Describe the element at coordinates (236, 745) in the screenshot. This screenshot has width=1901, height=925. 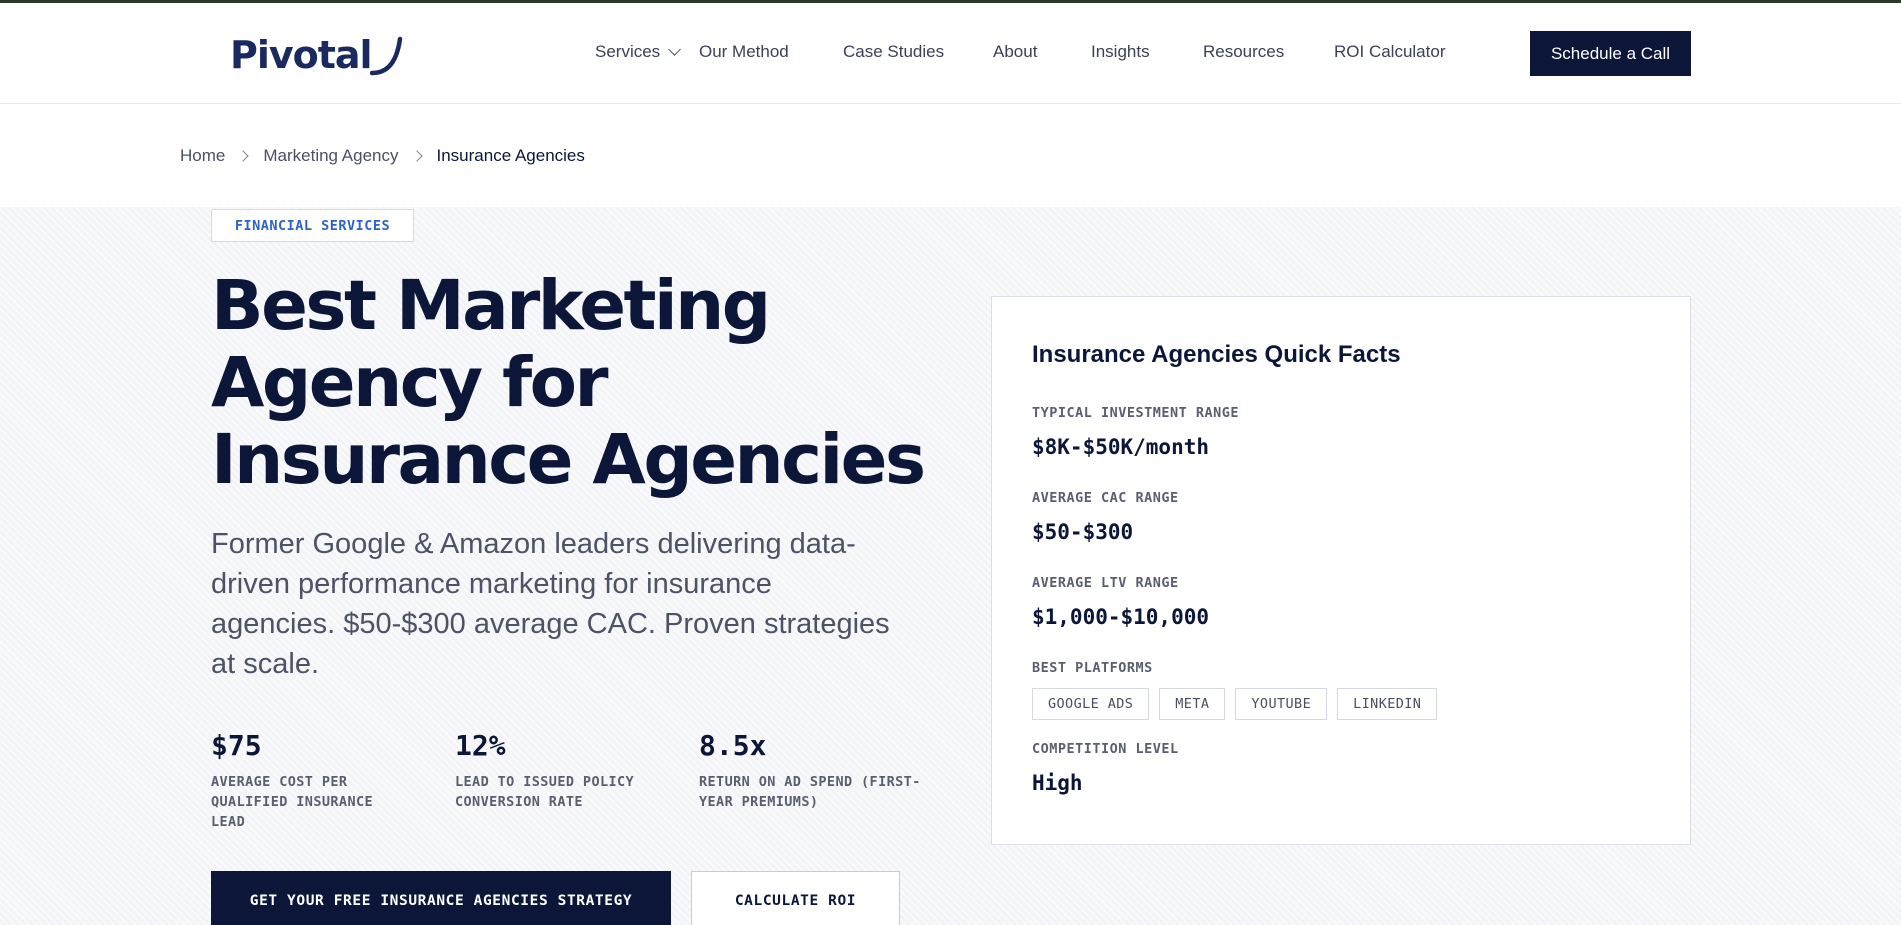
I see `stat-value: $75` at that location.